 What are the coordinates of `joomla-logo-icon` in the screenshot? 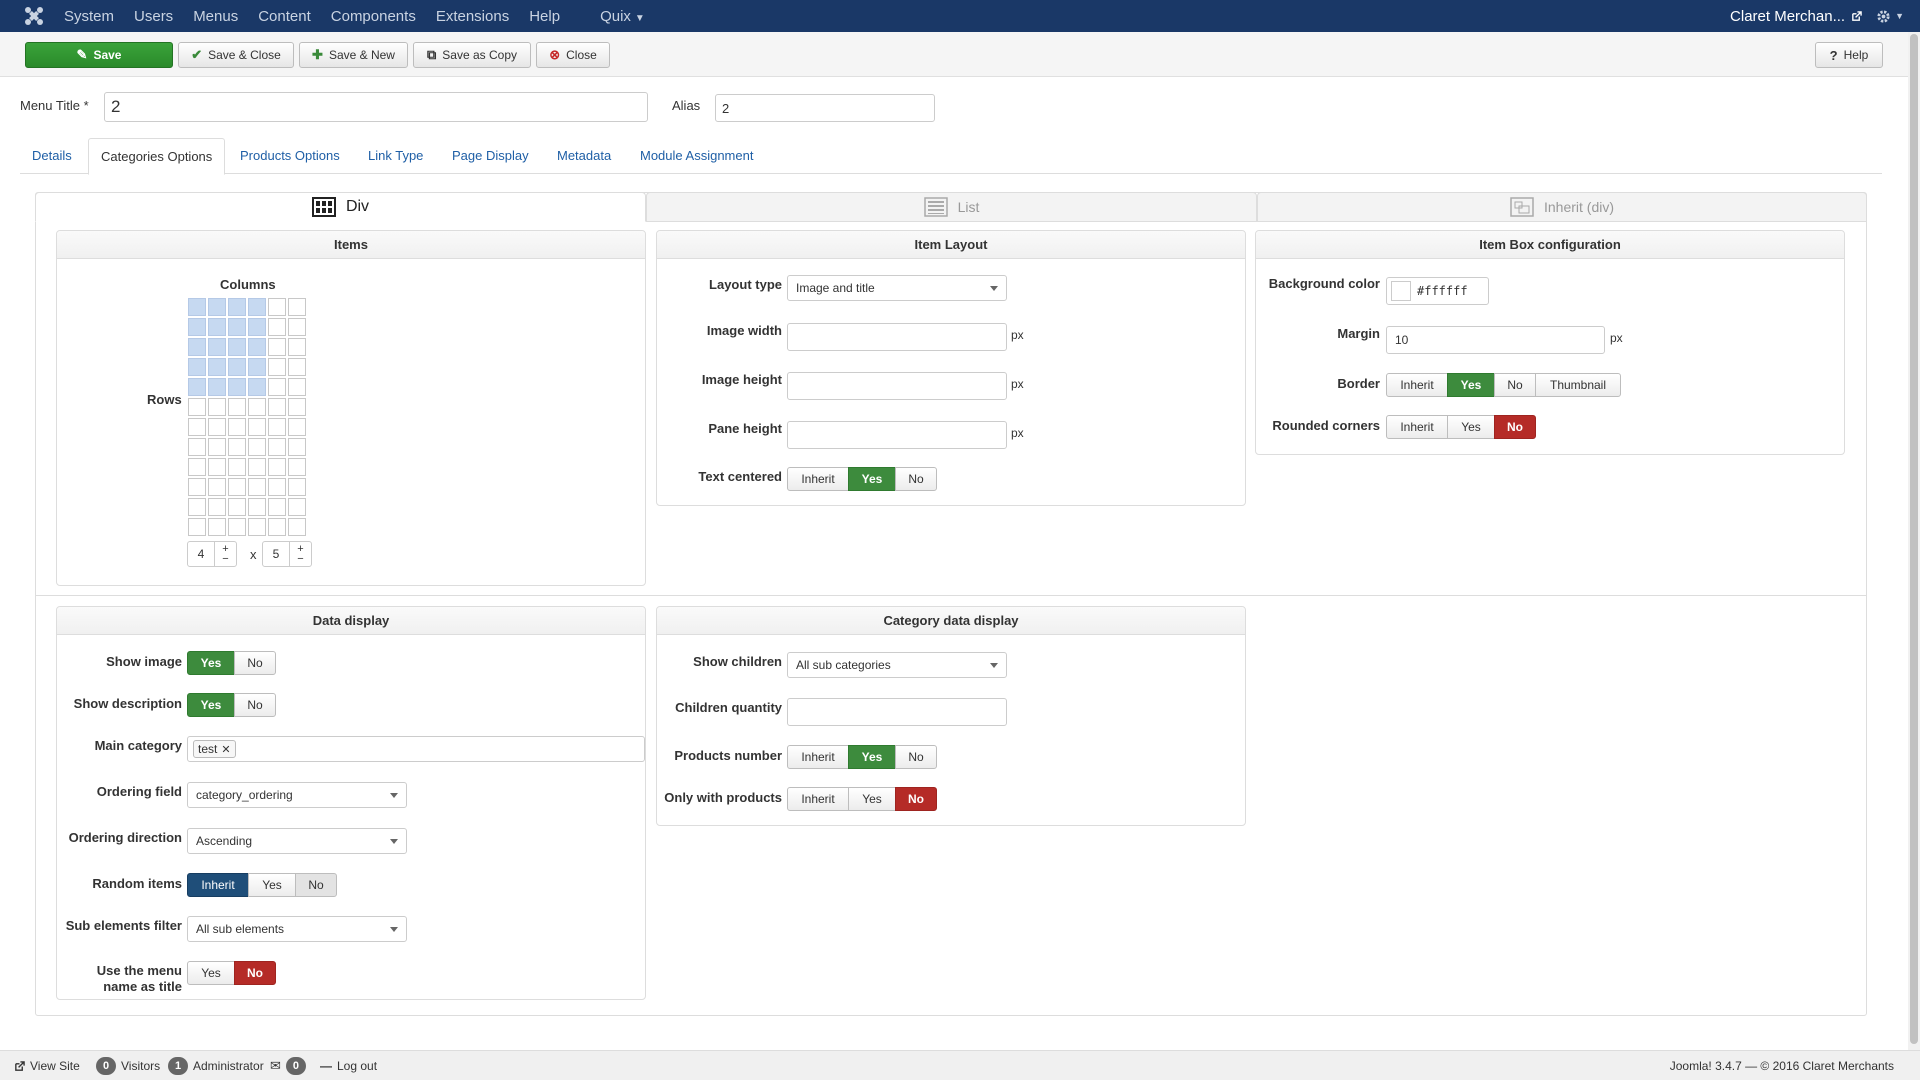 It's located at (34, 16).